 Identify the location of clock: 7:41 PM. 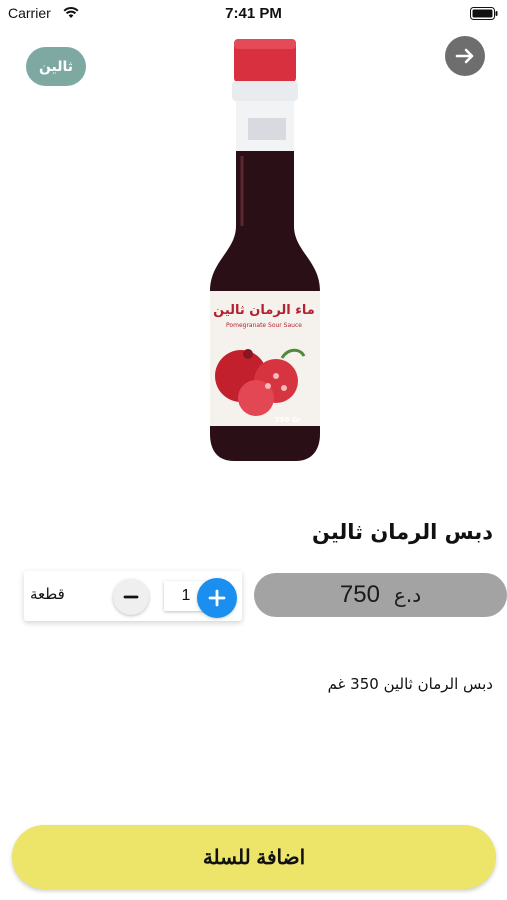
(253, 13).